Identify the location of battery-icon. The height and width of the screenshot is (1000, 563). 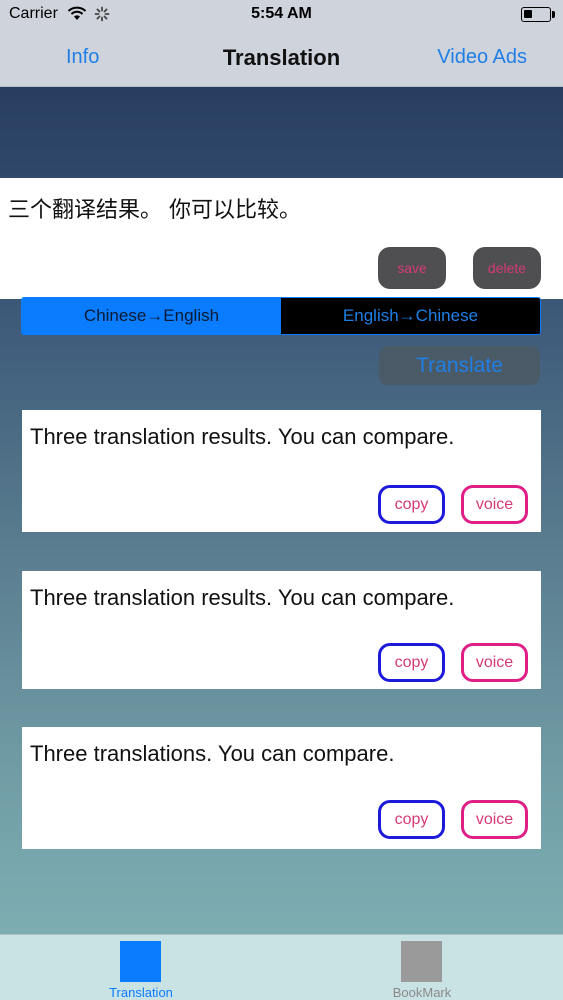
(538, 14).